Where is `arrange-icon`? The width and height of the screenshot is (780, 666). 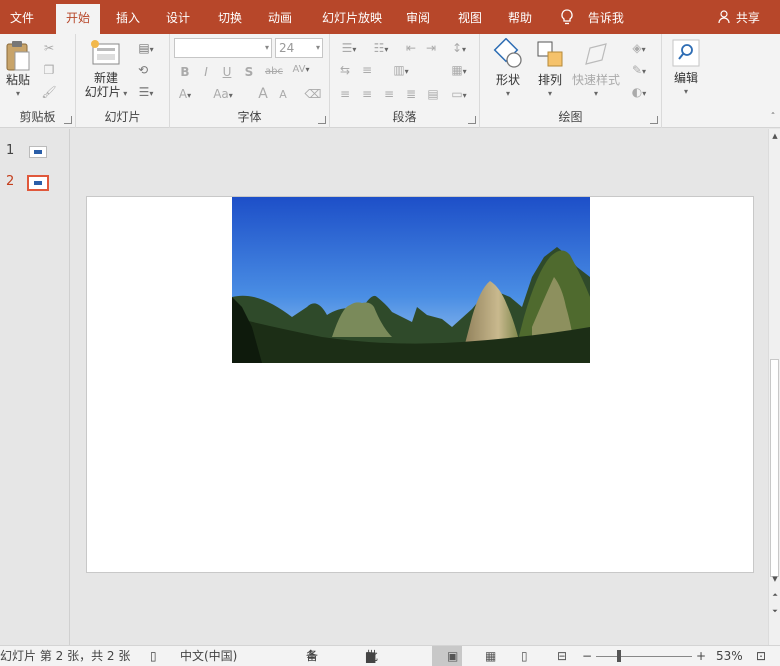
arrange-icon is located at coordinates (550, 54).